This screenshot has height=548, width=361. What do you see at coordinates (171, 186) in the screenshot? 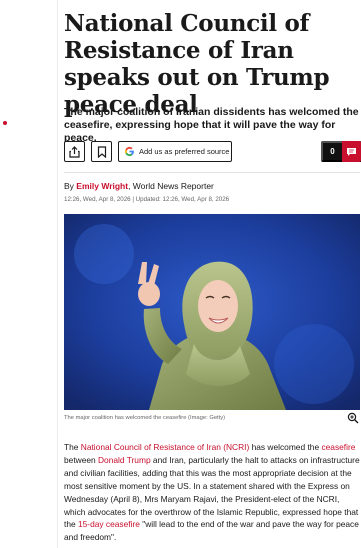
I see `author-role: , World News Reporter` at bounding box center [171, 186].